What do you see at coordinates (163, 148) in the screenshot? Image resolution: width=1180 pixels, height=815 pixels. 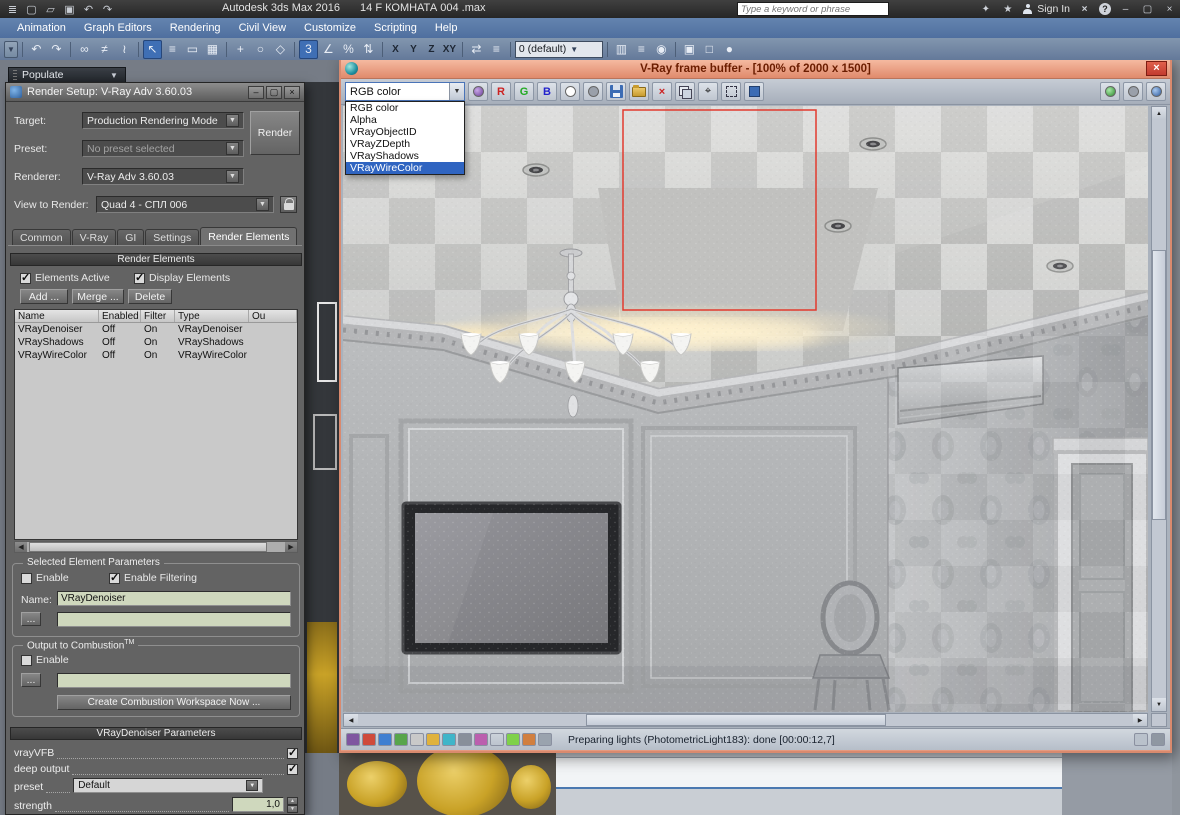 I see `preset-dropdown: No preset selected ▼` at bounding box center [163, 148].